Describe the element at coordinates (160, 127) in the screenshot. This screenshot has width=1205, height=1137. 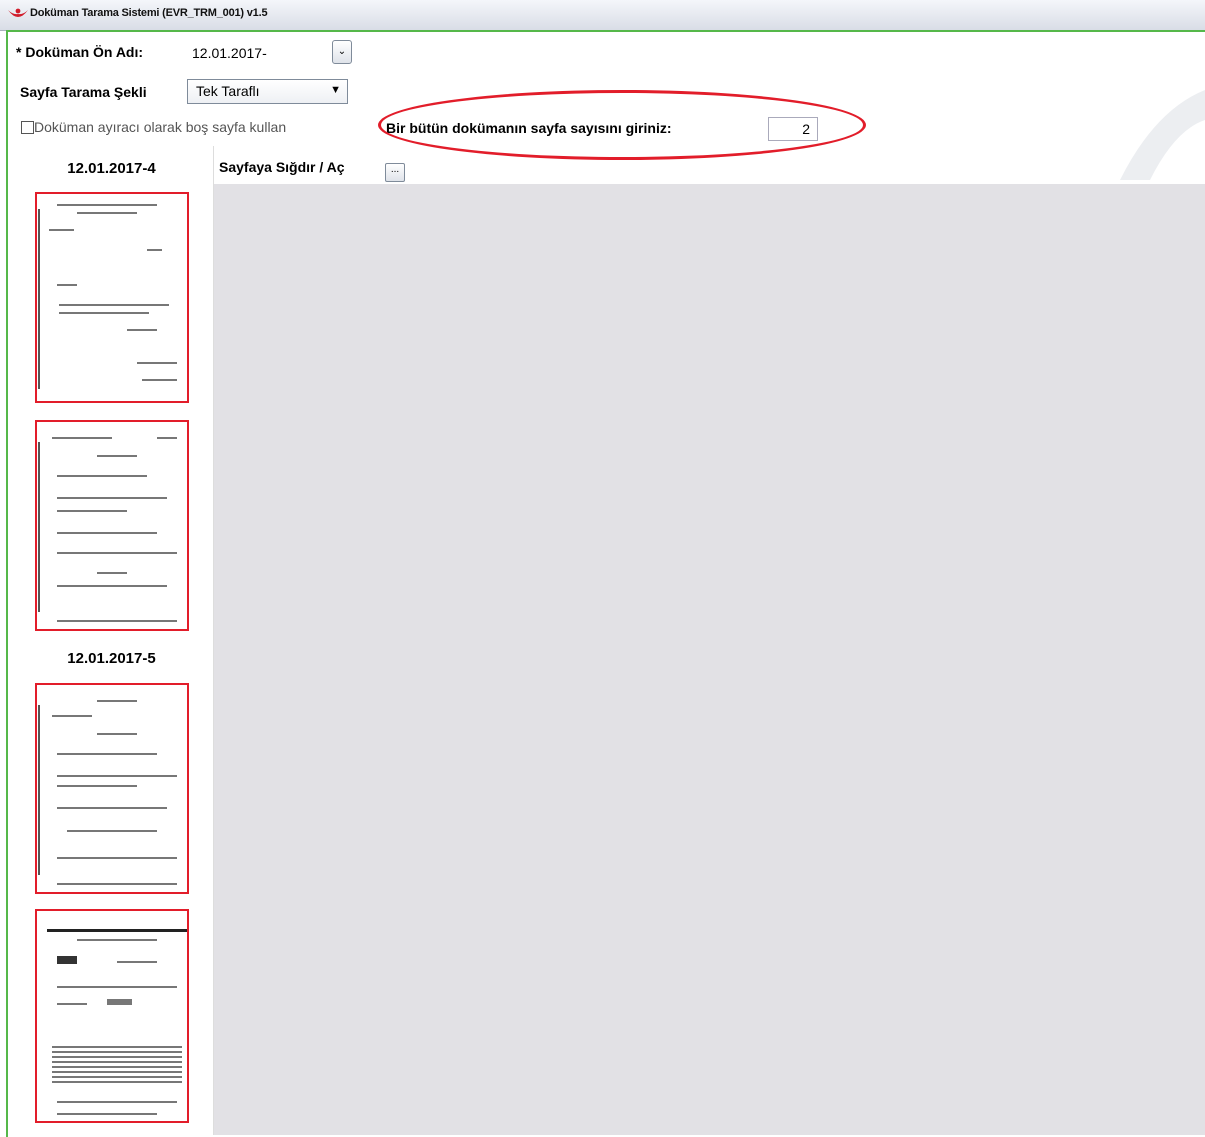
I see `separator-label: Doküman ayıracı olarak boş sayfa kullan` at that location.